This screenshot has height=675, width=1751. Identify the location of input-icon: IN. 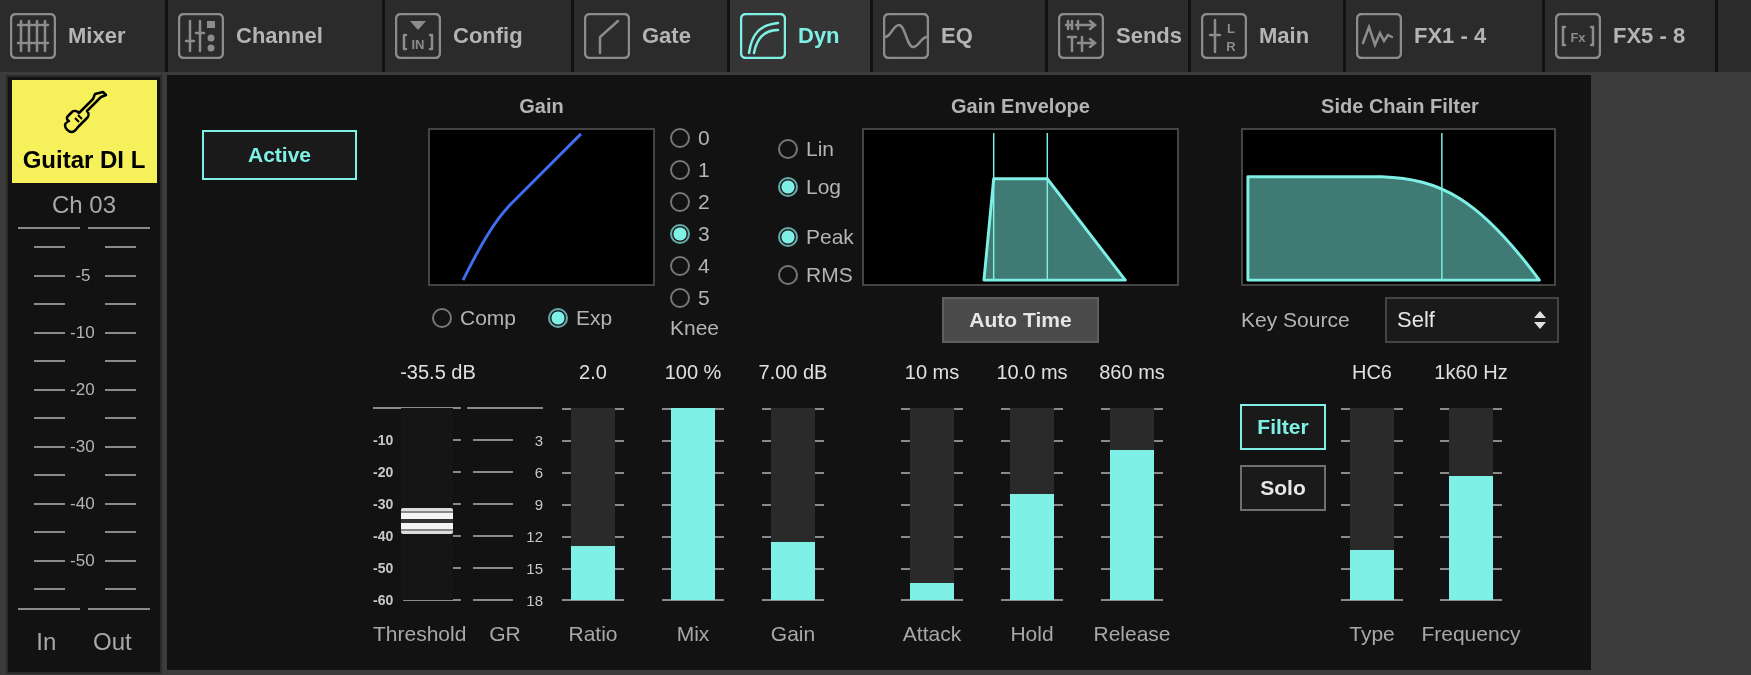
(418, 36).